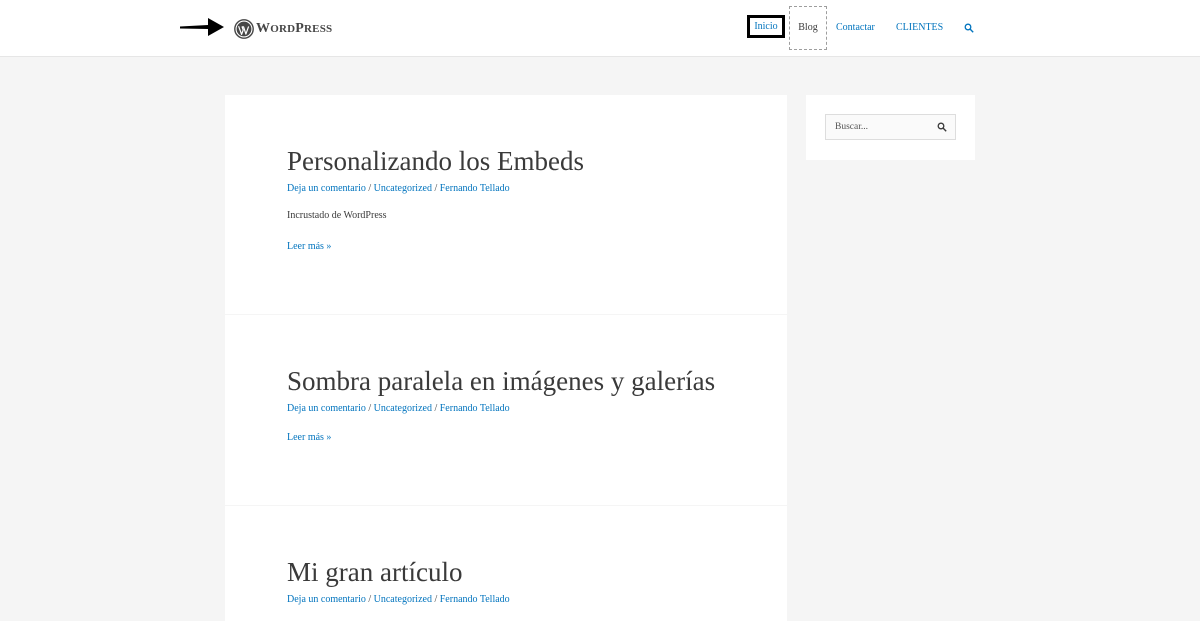 The width and height of the screenshot is (1200, 621). What do you see at coordinates (202, 27) in the screenshot?
I see `arrow-right-icon` at bounding box center [202, 27].